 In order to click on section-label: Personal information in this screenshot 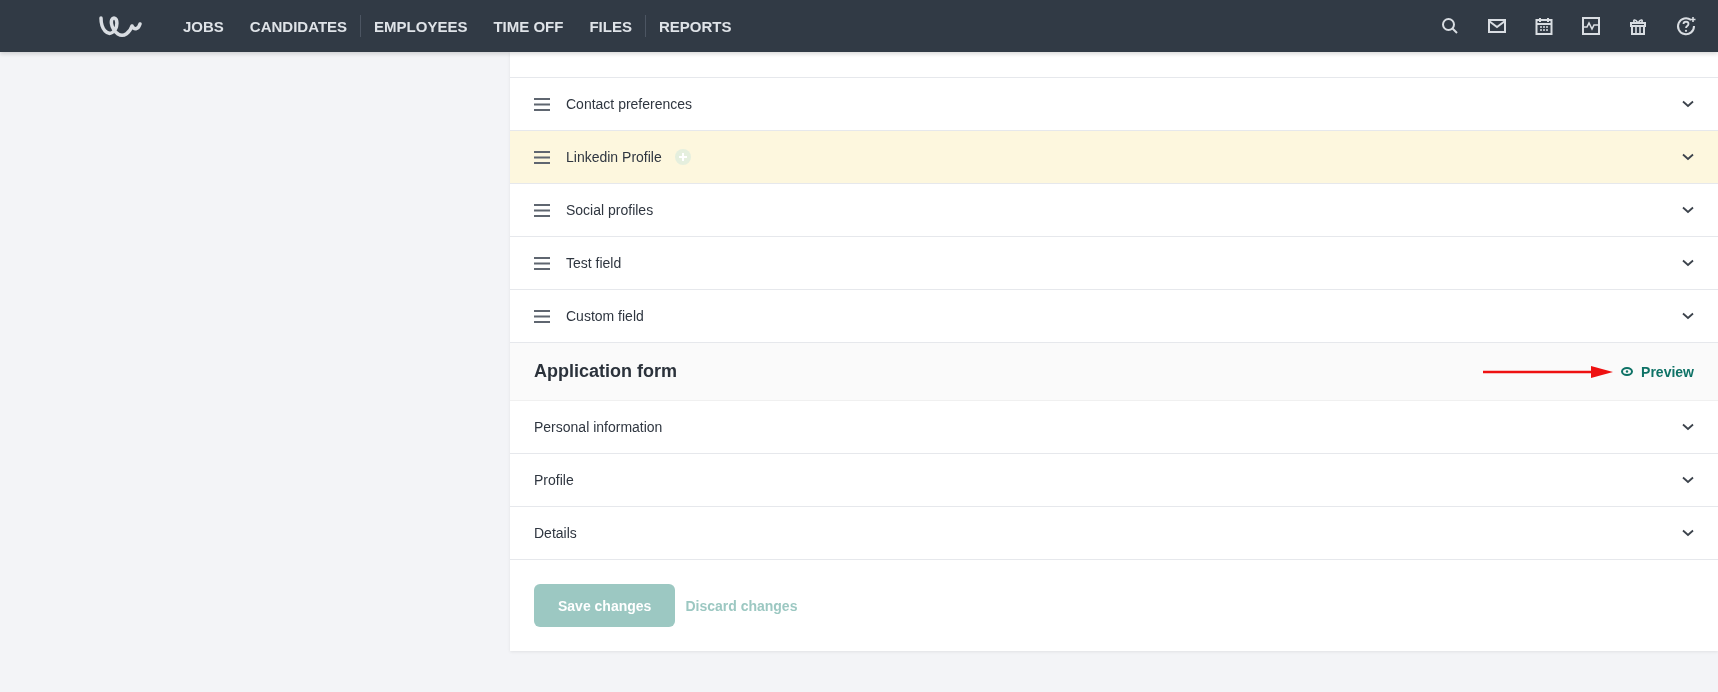, I will do `click(598, 427)`.